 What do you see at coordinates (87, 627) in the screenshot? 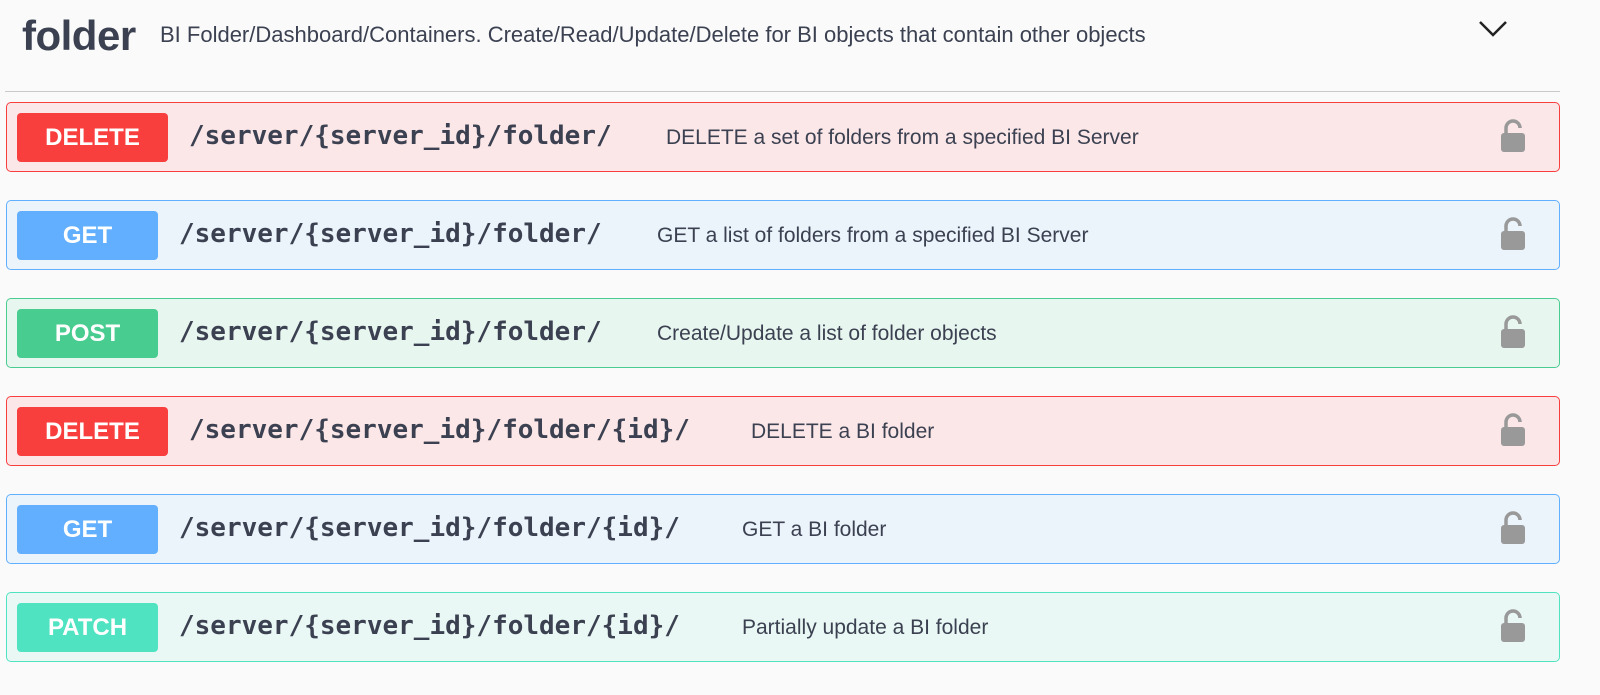
I see `method-badge: PATCH` at bounding box center [87, 627].